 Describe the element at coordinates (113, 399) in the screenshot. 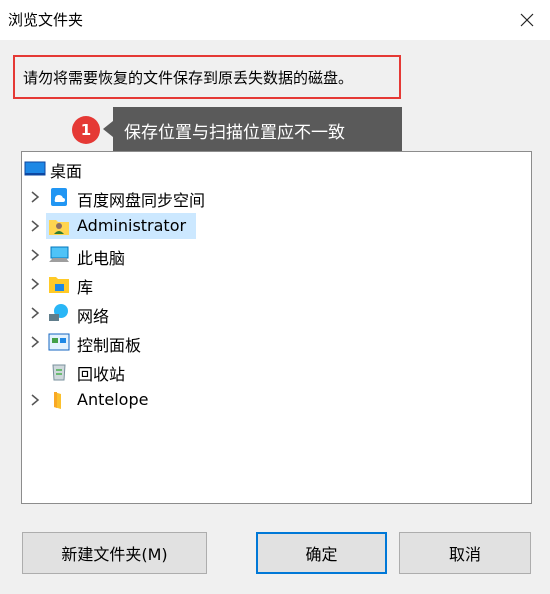

I see `tree-item-label: Antelope` at that location.